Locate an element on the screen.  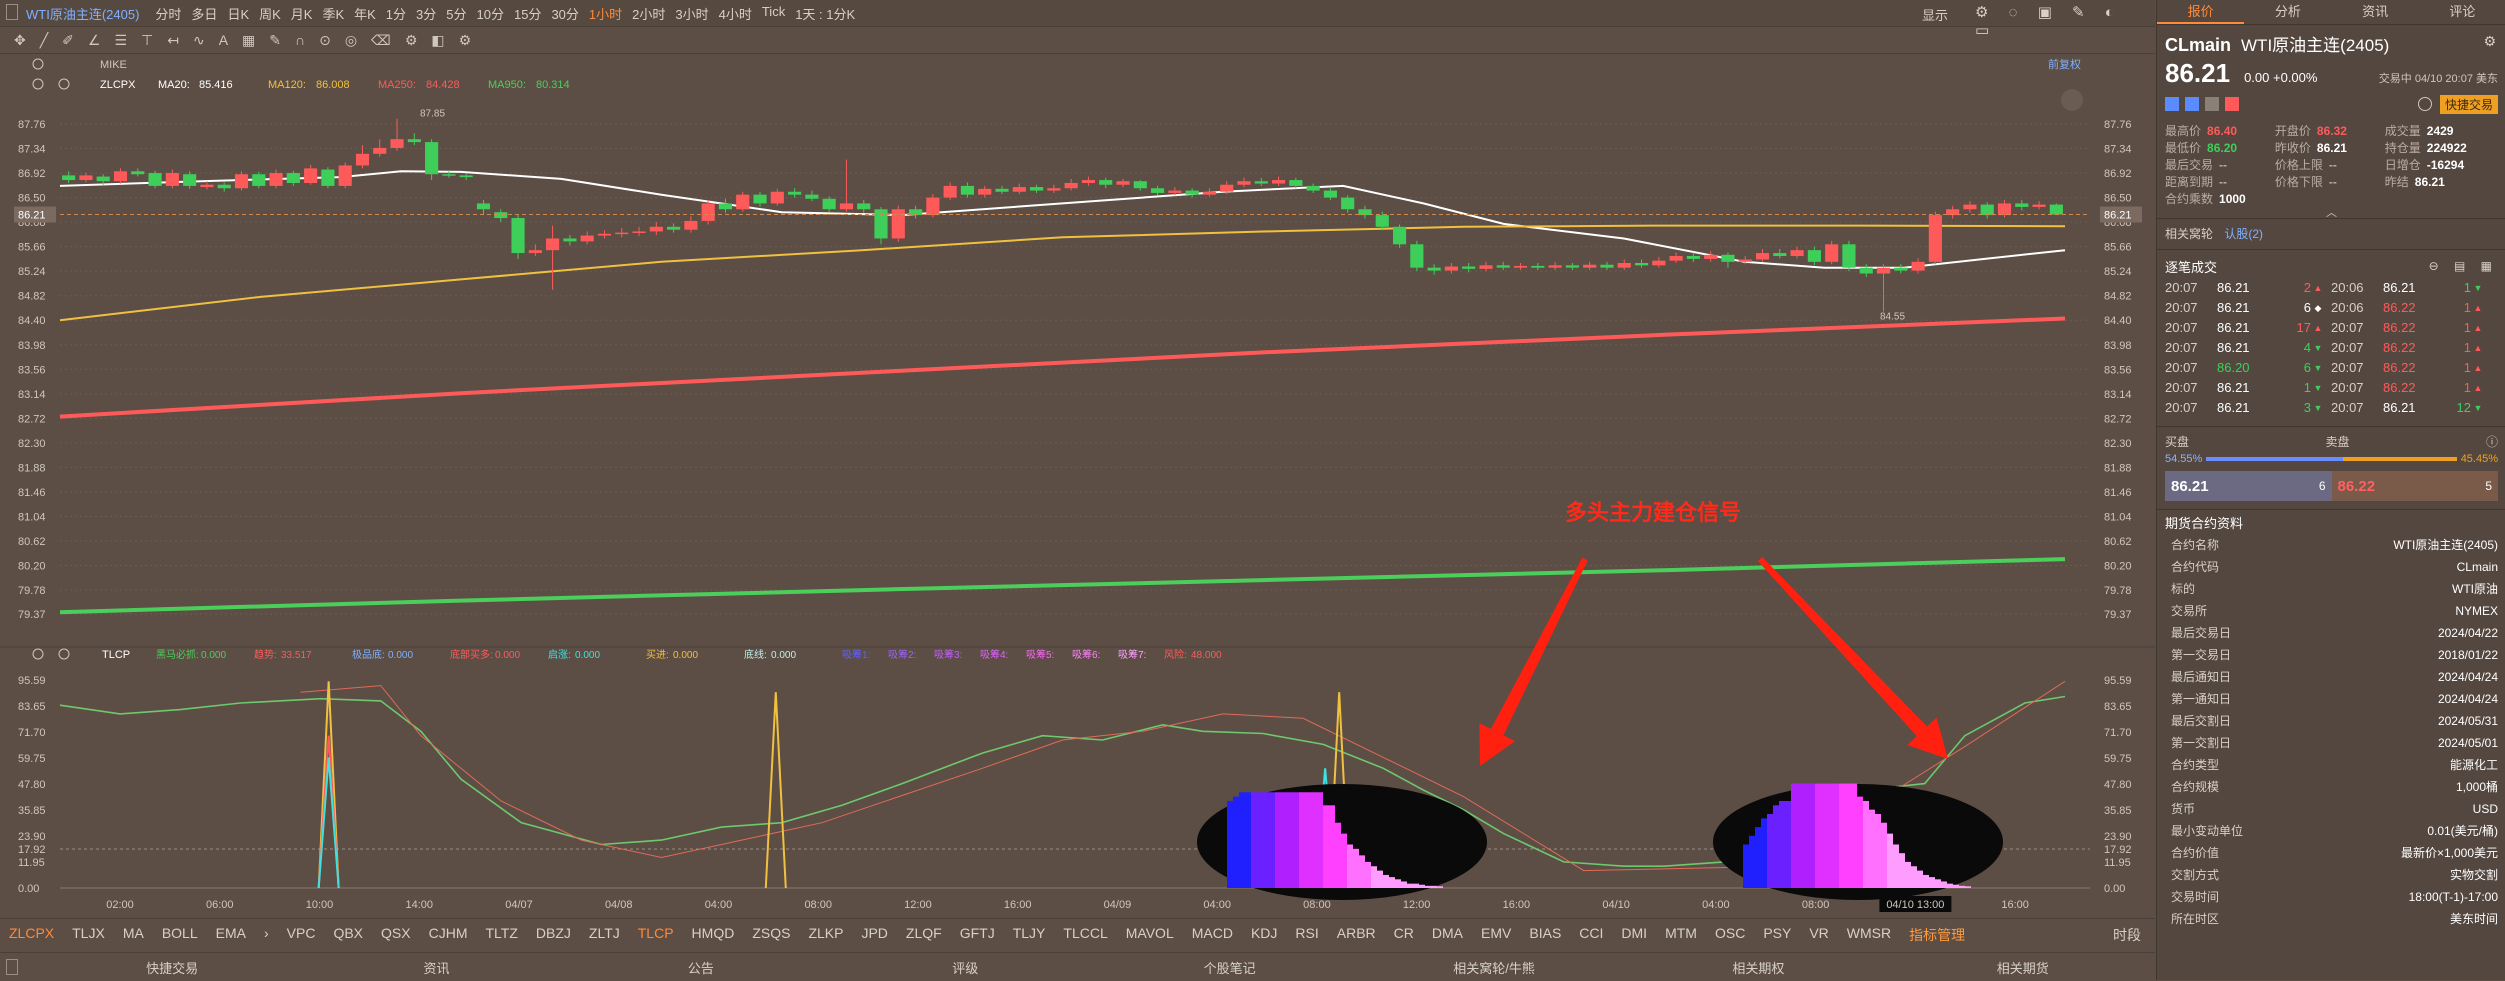
display-button: 显示 is located at coordinates (1935, 14).